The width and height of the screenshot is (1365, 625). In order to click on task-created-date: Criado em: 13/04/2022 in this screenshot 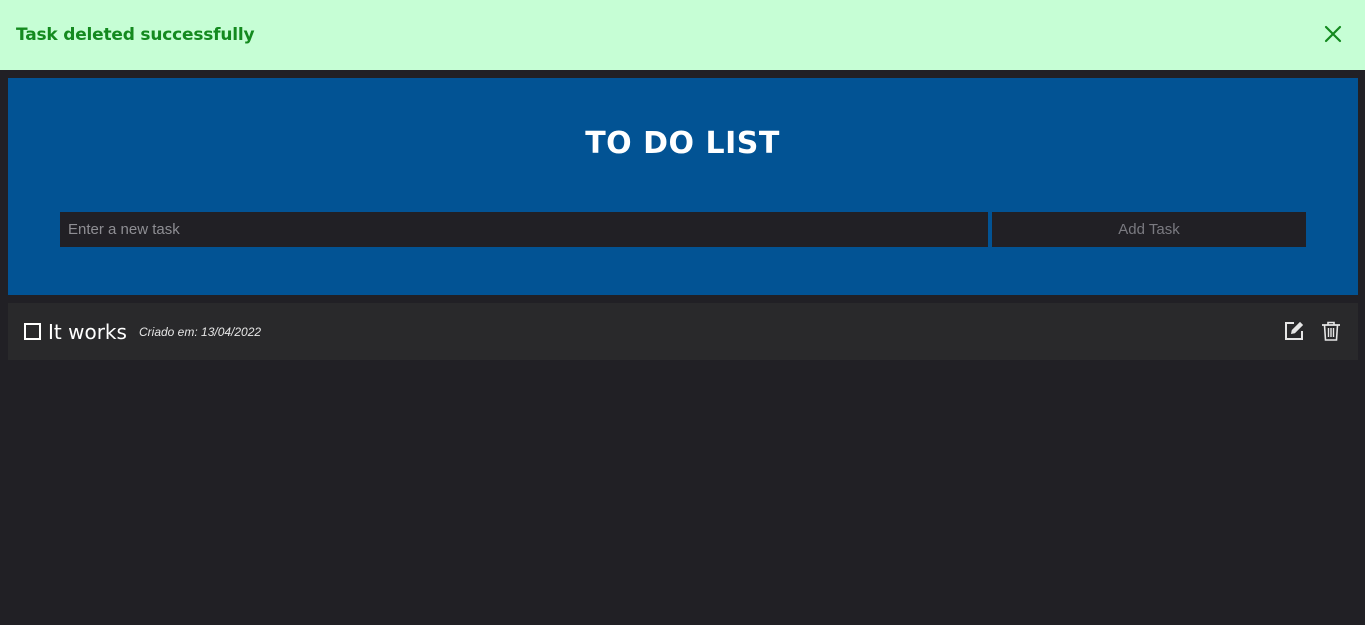, I will do `click(200, 332)`.